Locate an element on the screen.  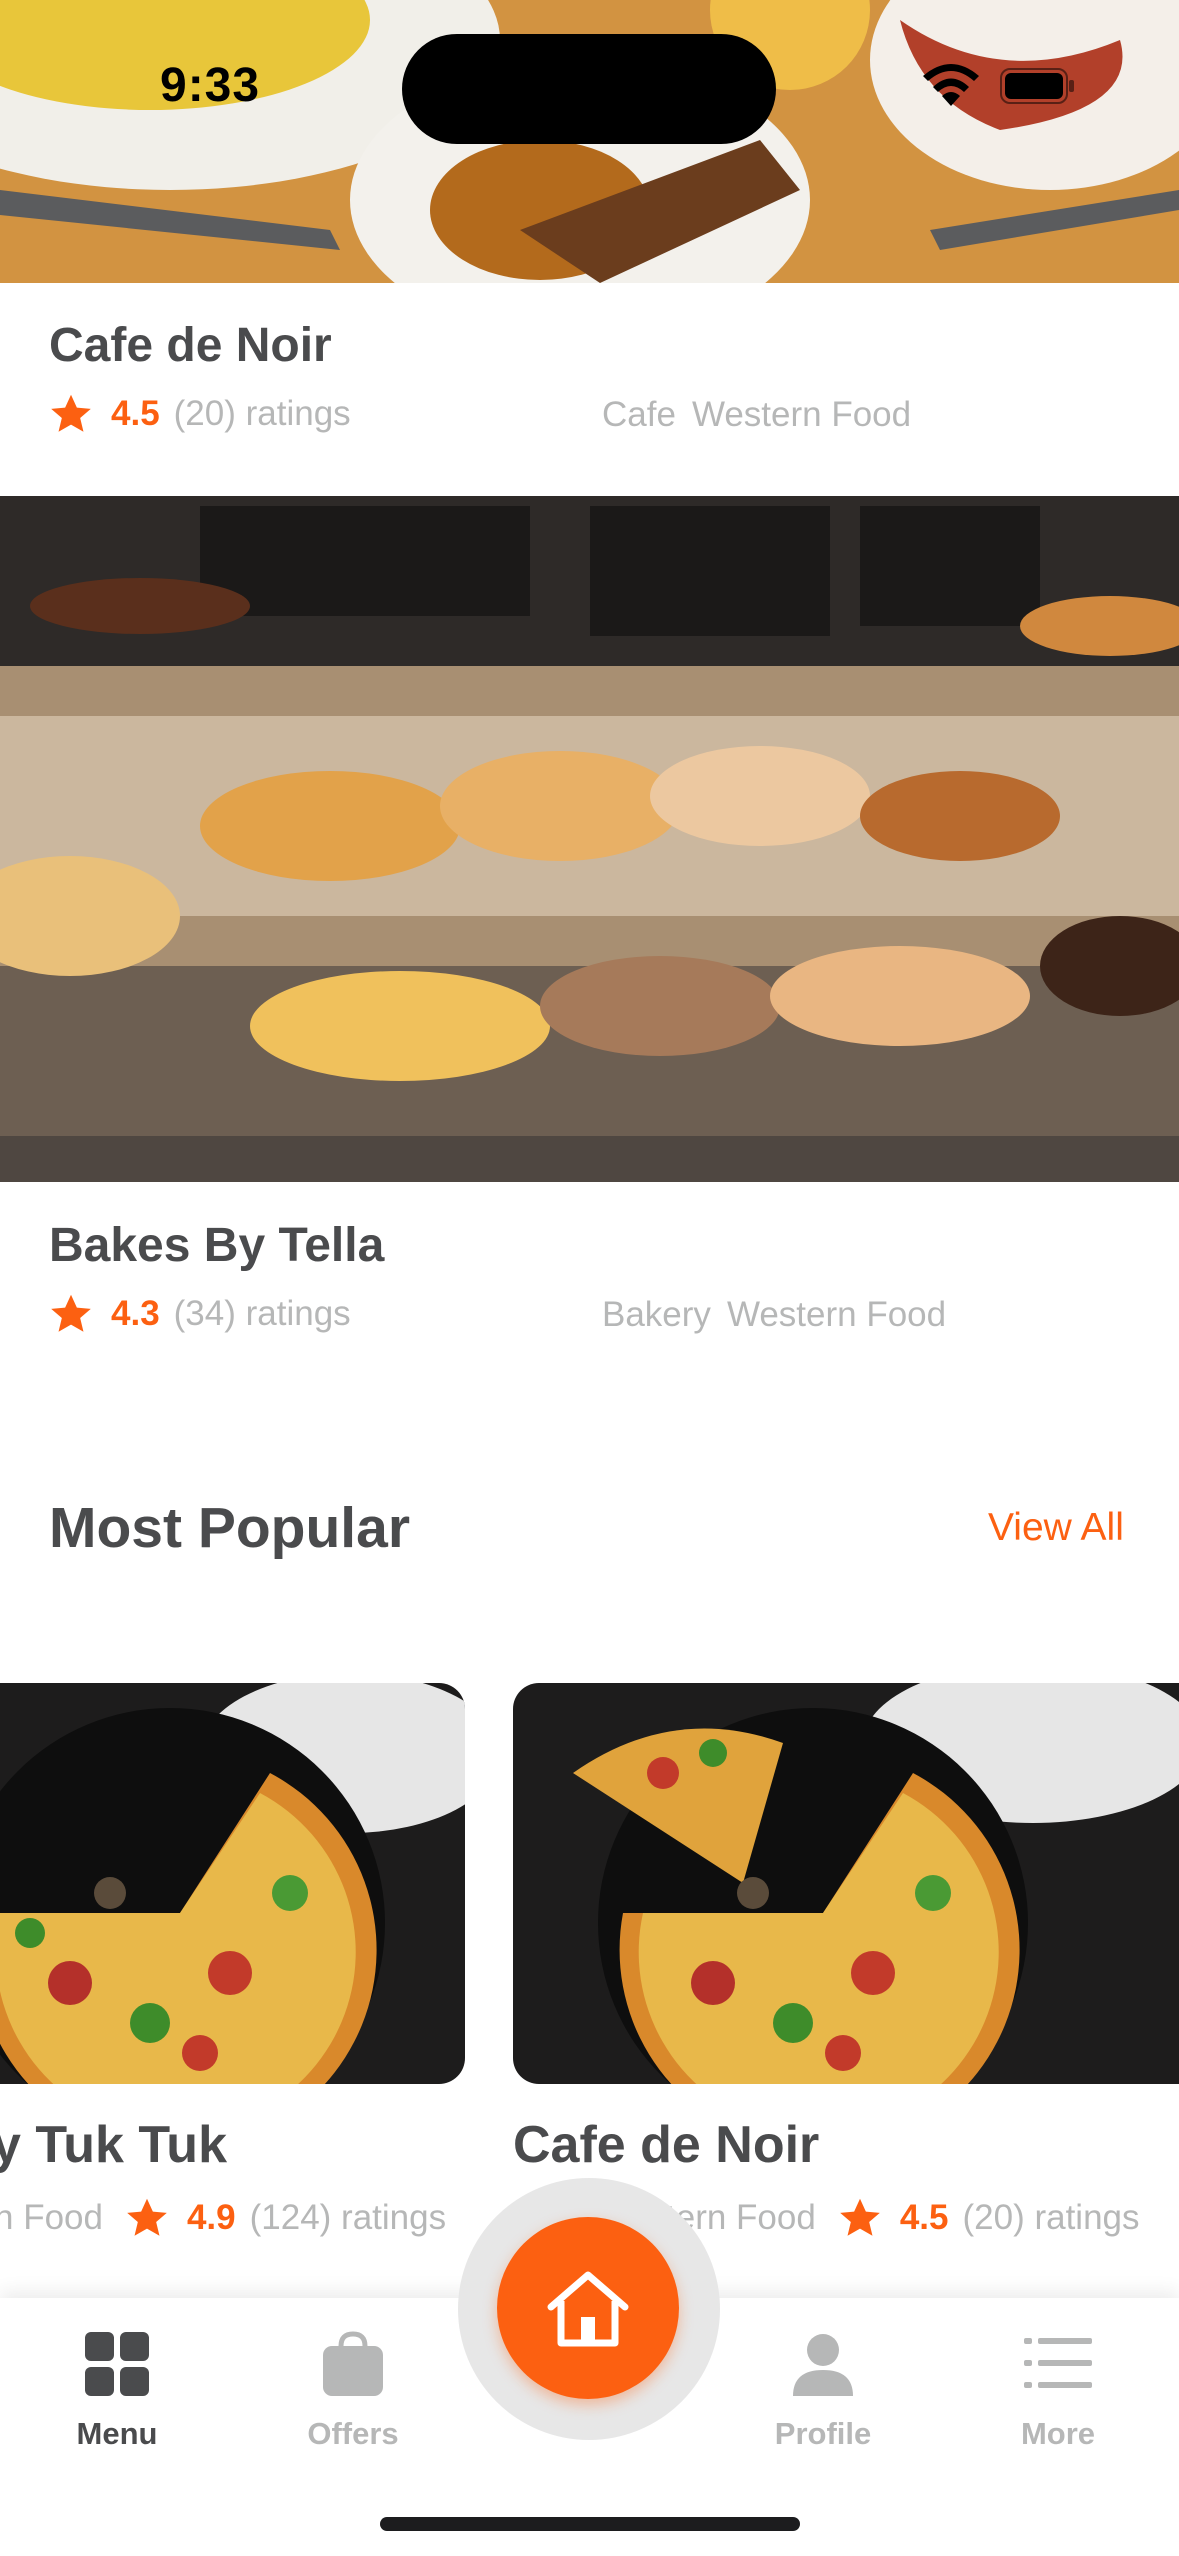
most-popular-title: Most Popular is located at coordinates (230, 1528).